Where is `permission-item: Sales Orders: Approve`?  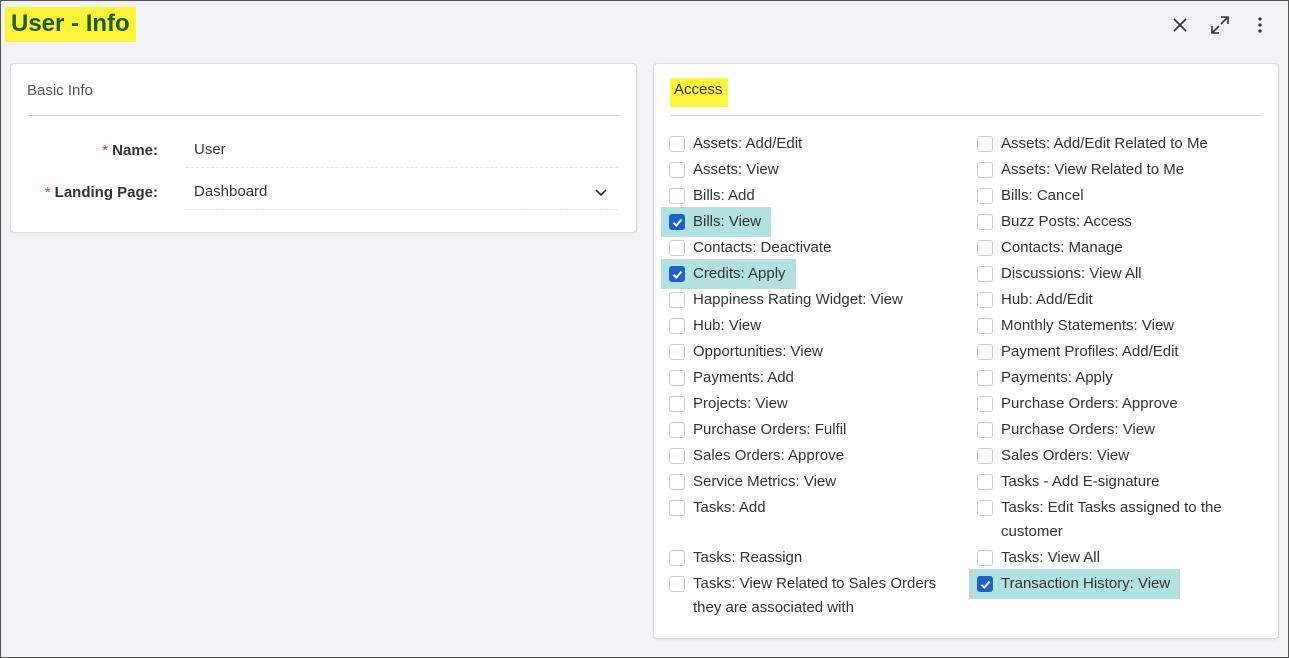 permission-item: Sales Orders: Approve is located at coordinates (810, 456).